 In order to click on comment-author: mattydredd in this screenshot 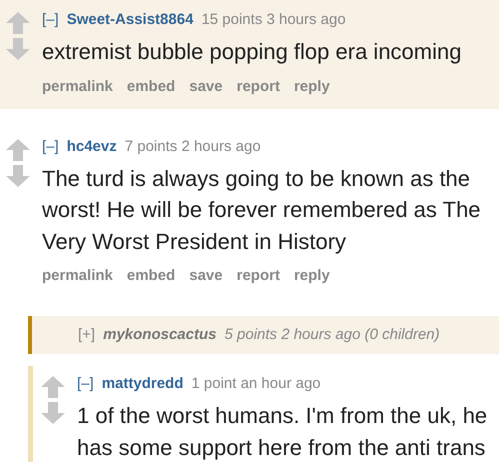, I will do `click(143, 384)`.